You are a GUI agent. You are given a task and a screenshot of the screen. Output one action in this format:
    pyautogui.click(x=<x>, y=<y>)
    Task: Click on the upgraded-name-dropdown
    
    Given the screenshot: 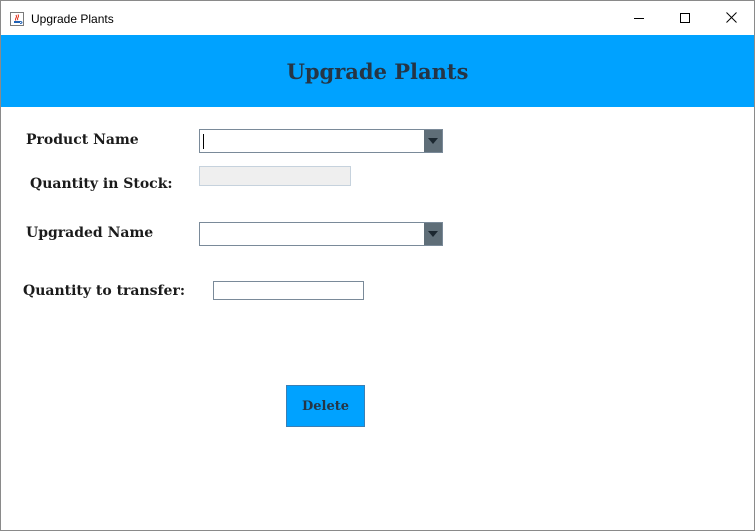 What is the action you would take?
    pyautogui.click(x=321, y=234)
    